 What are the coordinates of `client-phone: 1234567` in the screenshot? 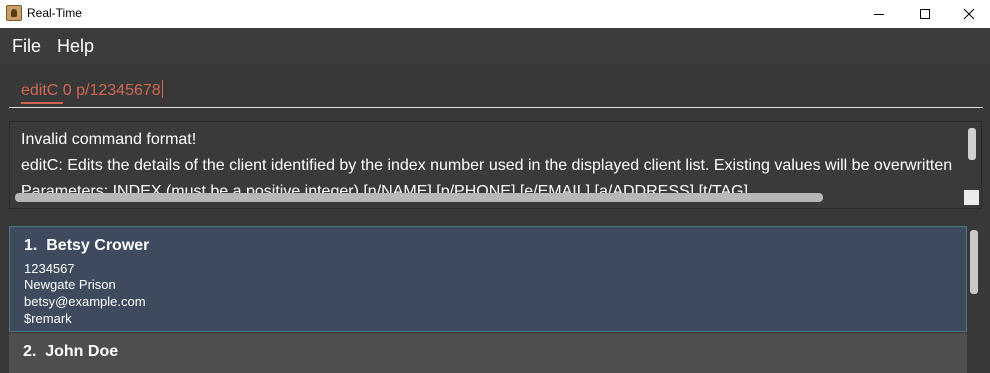 It's located at (49, 268).